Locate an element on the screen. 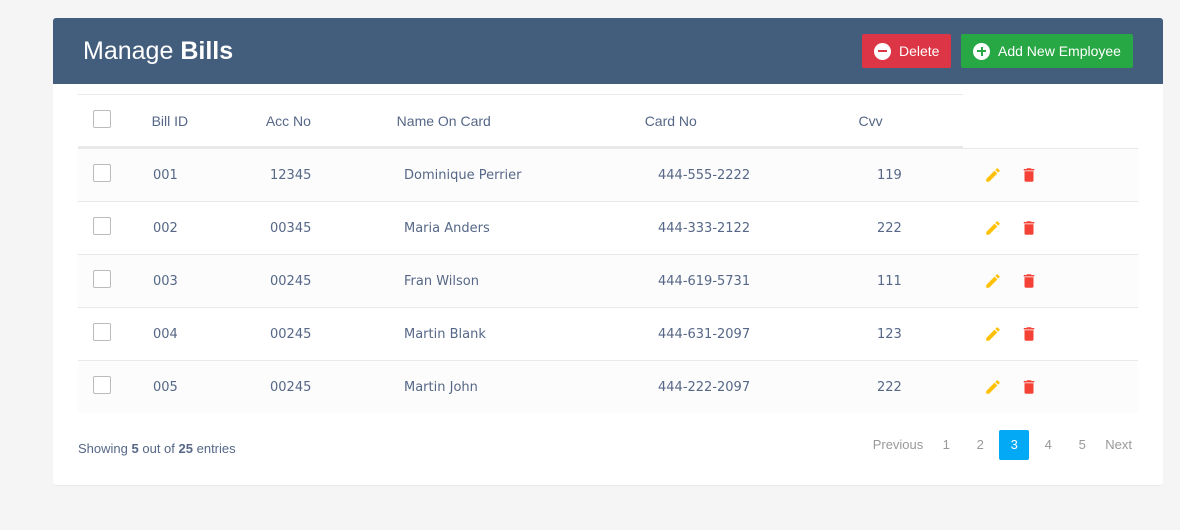  cell-card-no: 444-631-2097 is located at coordinates (704, 334).